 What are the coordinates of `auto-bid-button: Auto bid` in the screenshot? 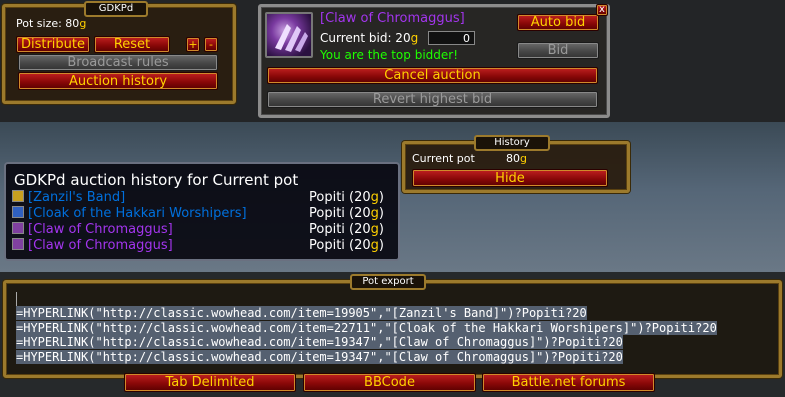 It's located at (558, 22).